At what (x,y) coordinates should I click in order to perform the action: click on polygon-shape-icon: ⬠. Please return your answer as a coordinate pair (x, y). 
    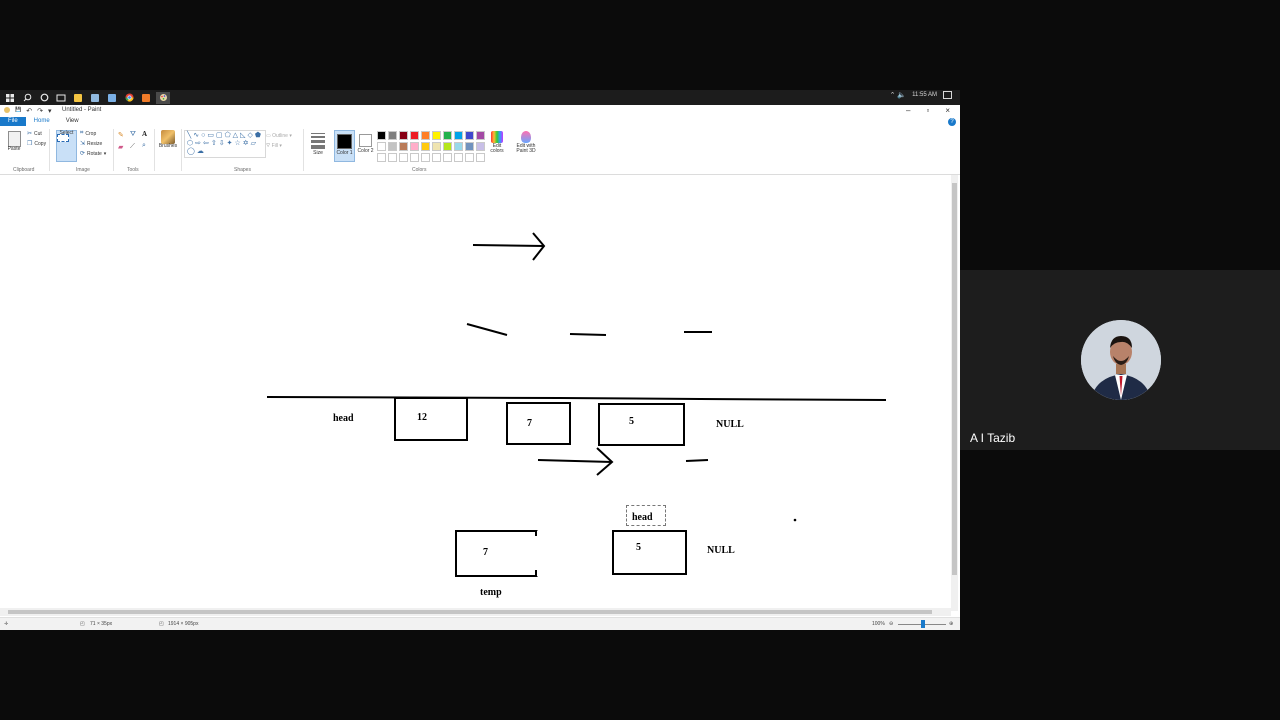
    Looking at the image, I should click on (228, 135).